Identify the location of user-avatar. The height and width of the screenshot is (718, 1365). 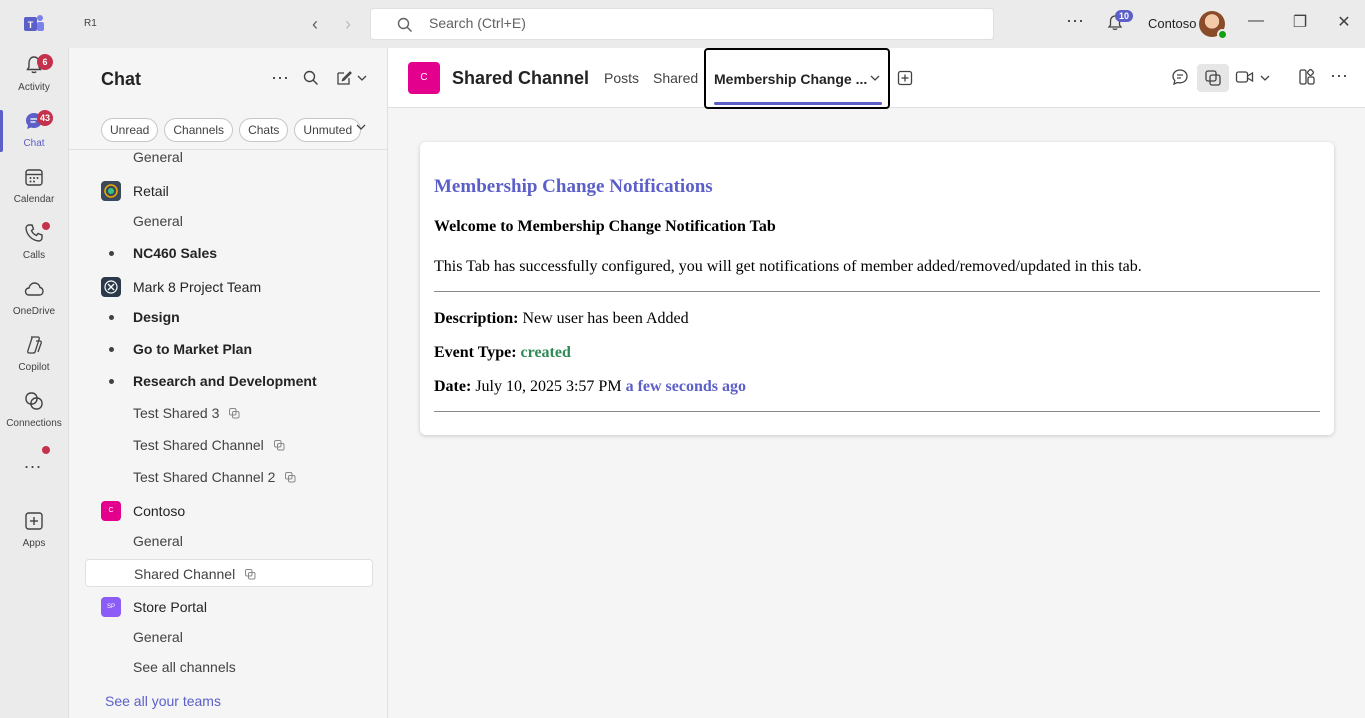
(1213, 25).